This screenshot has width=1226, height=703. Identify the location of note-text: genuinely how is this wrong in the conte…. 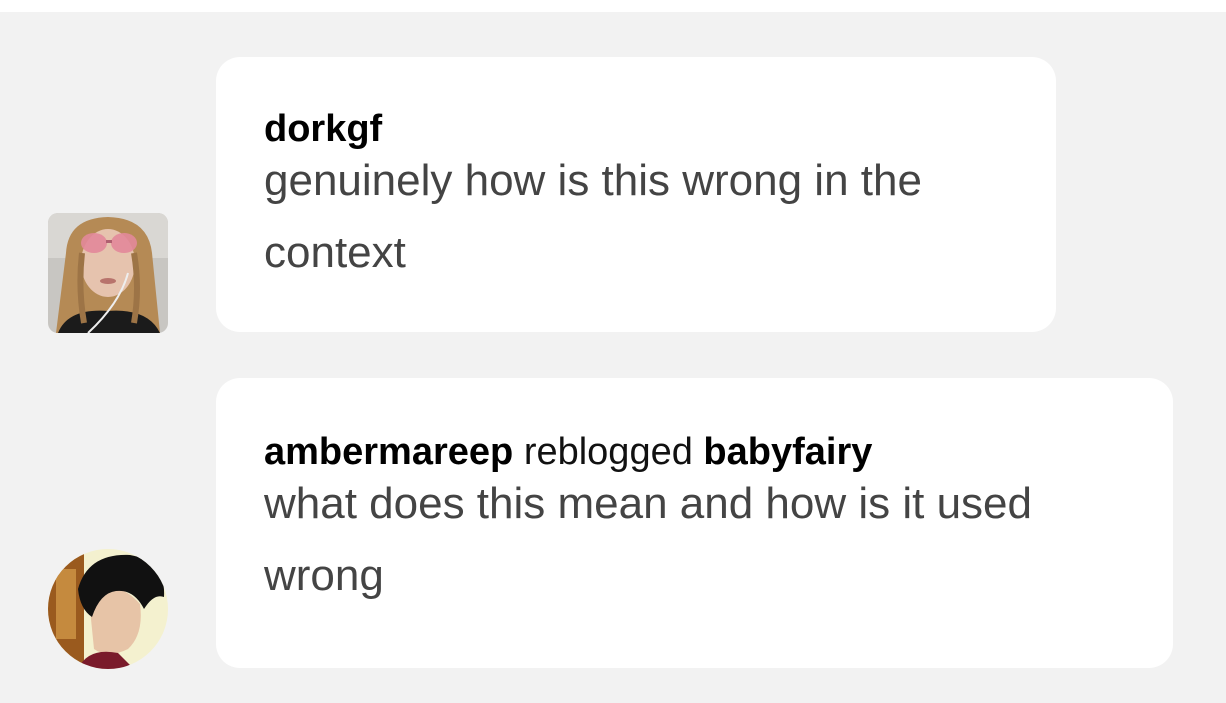
(593, 216).